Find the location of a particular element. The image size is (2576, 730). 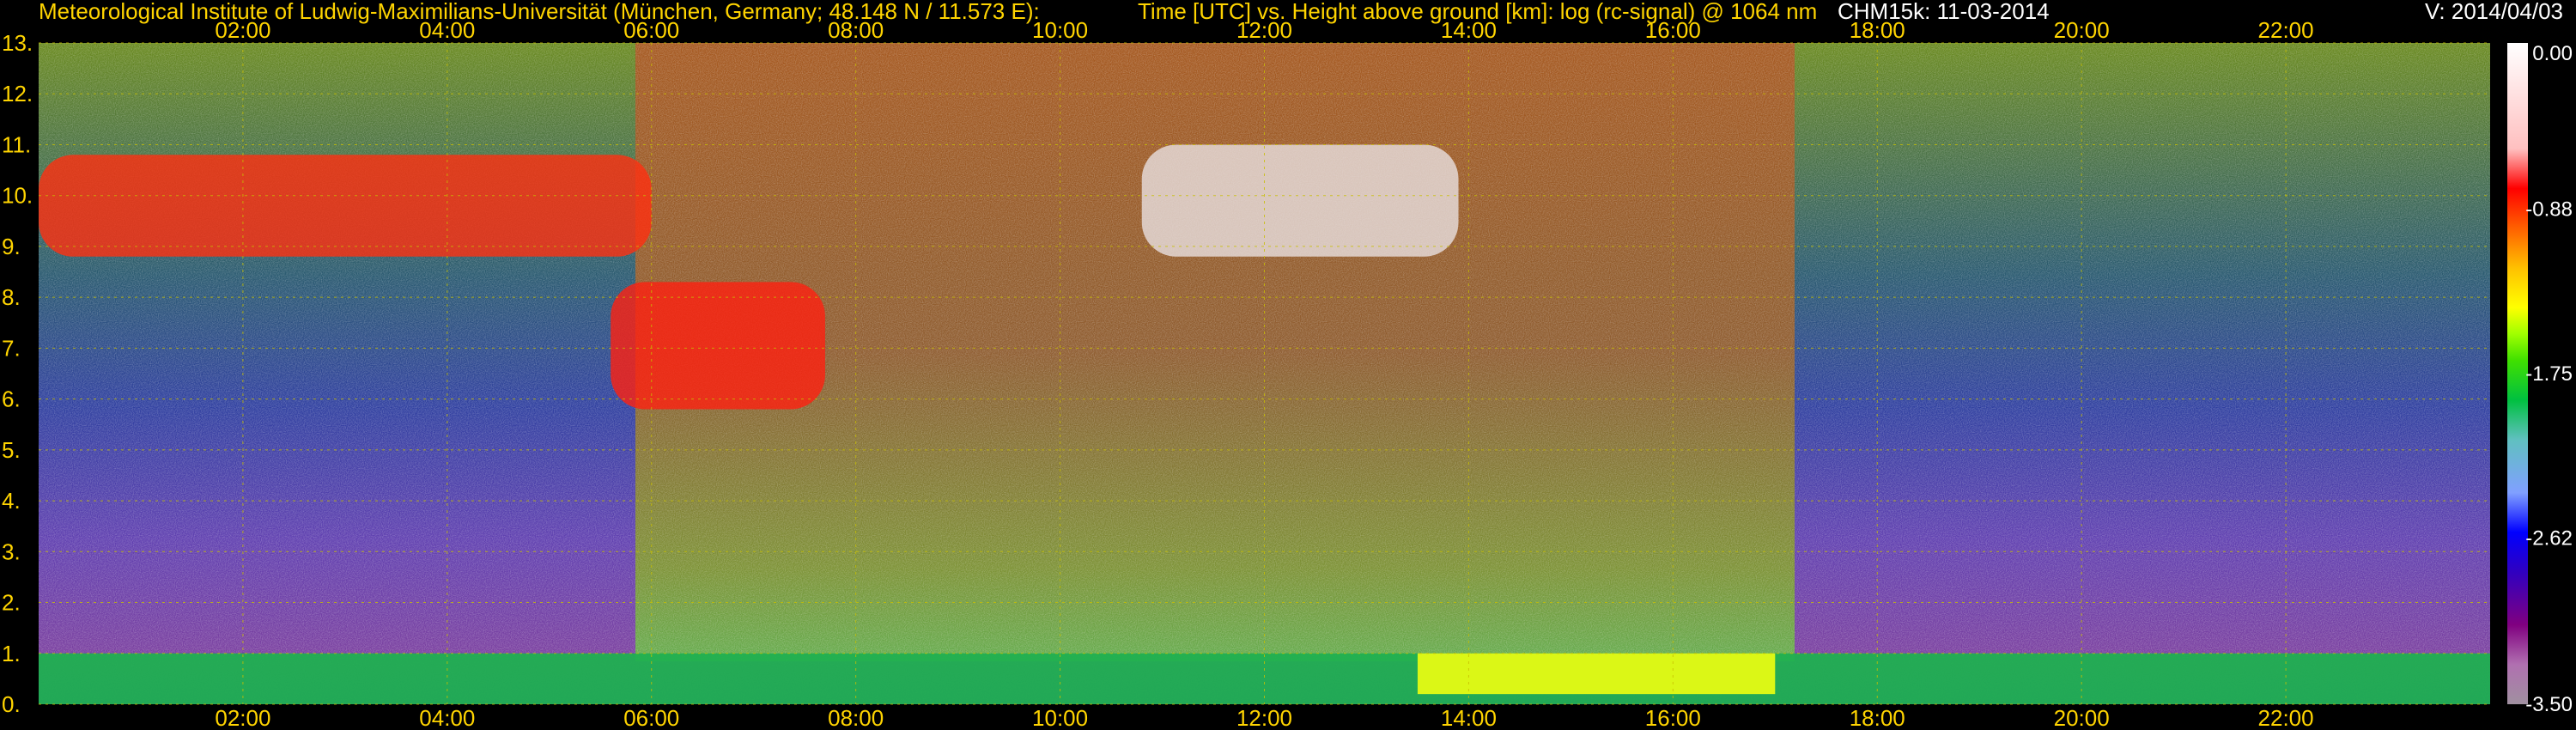

colorbar-tick-label: -2.62 is located at coordinates (2549, 538).